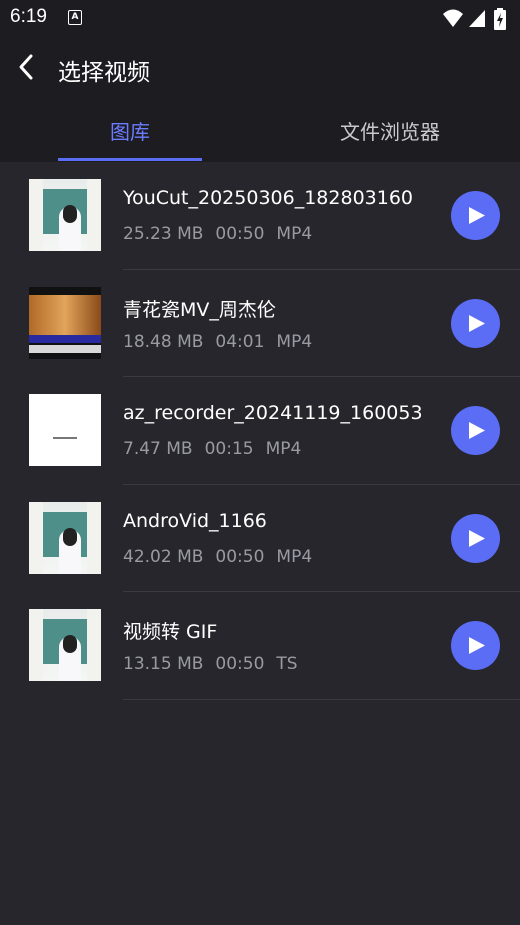 The width and height of the screenshot is (520, 925). Describe the element at coordinates (321, 699) in the screenshot. I see `divider` at that location.